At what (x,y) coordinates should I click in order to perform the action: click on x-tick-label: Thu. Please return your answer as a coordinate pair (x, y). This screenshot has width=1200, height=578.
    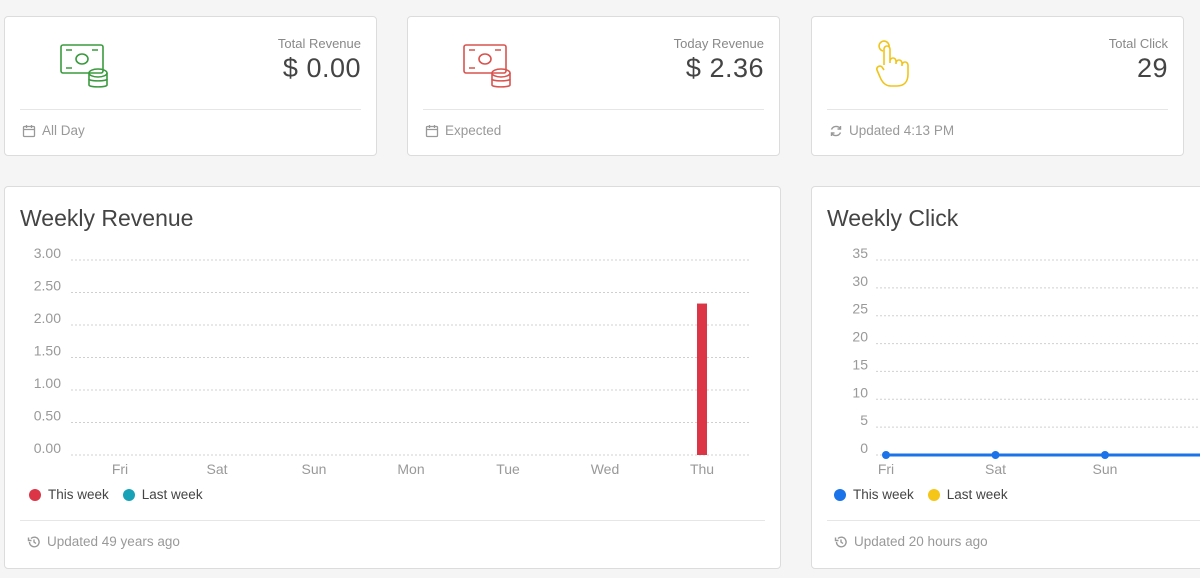
    Looking at the image, I should click on (702, 469).